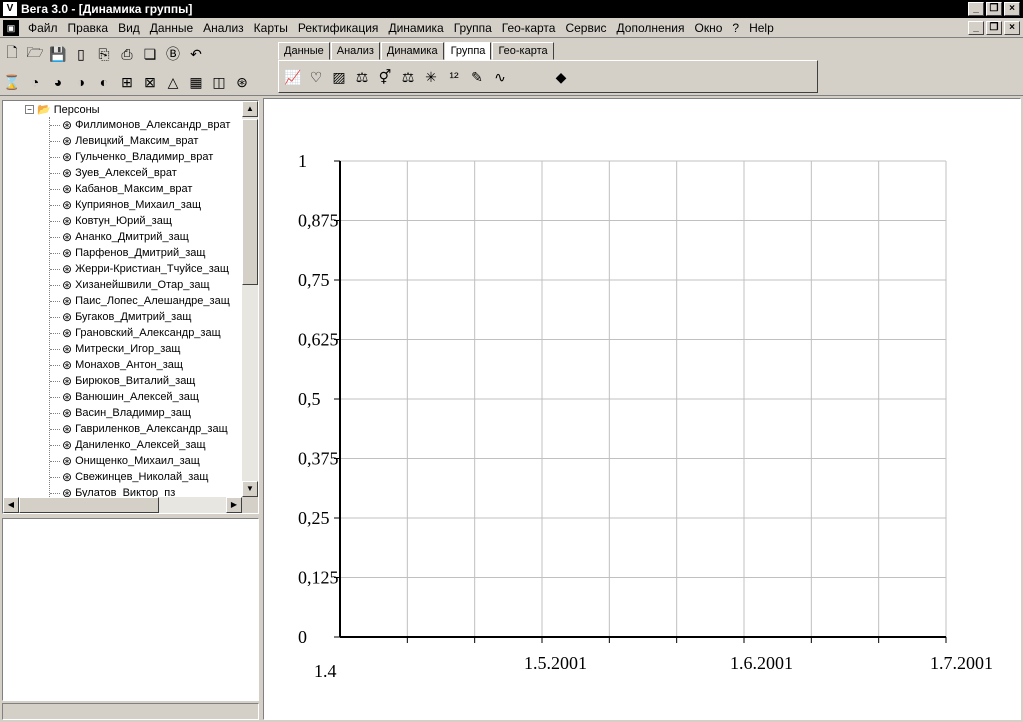  I want to click on tree-item: ⊛ Даниленко_Алексей_защ, so click(146, 445).